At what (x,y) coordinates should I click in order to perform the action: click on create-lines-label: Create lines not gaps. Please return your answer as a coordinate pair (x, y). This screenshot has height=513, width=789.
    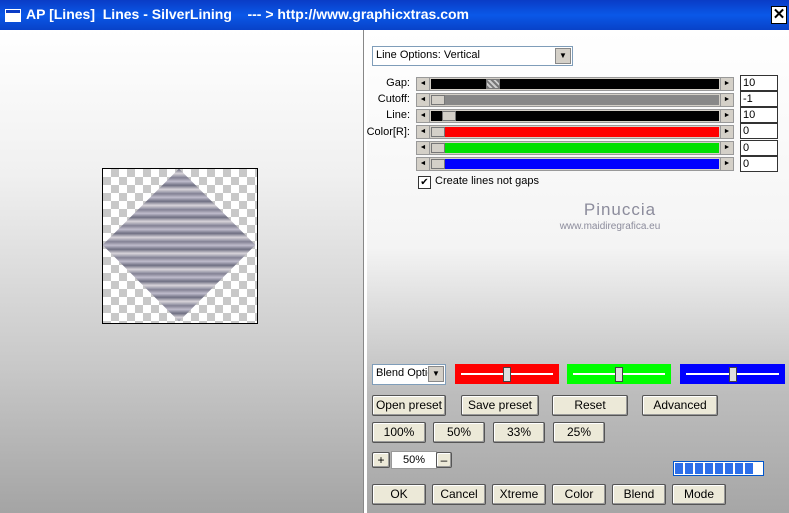
    Looking at the image, I should click on (487, 181).